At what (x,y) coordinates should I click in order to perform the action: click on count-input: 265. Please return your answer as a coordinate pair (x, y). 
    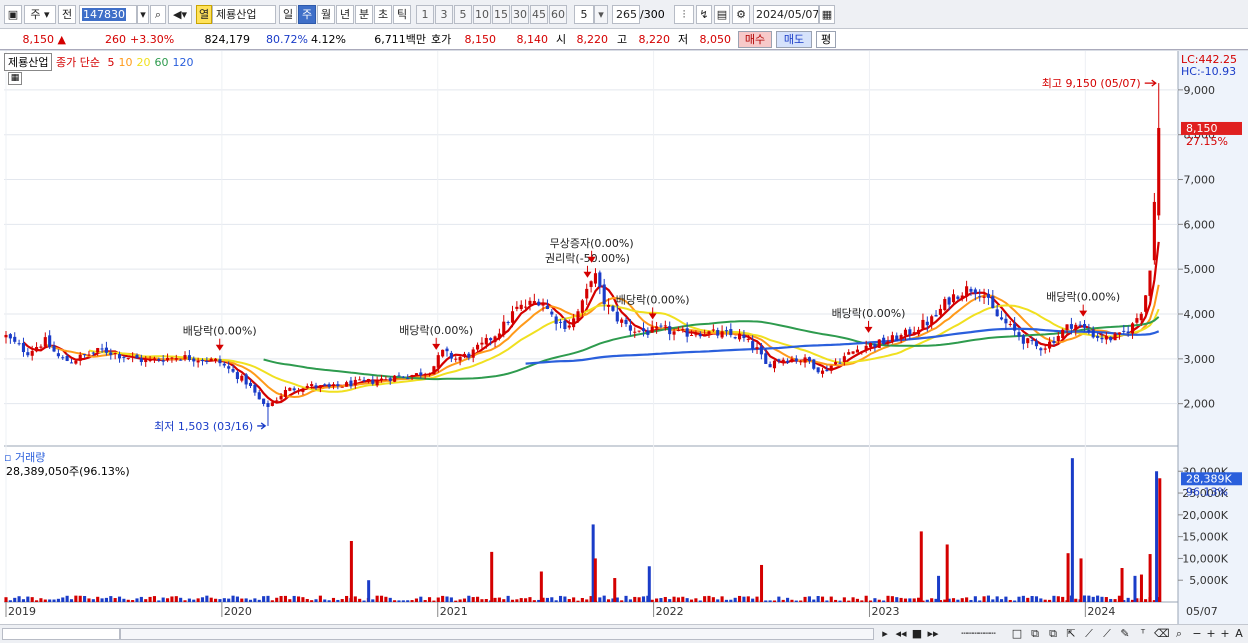
    Looking at the image, I should click on (626, 14).